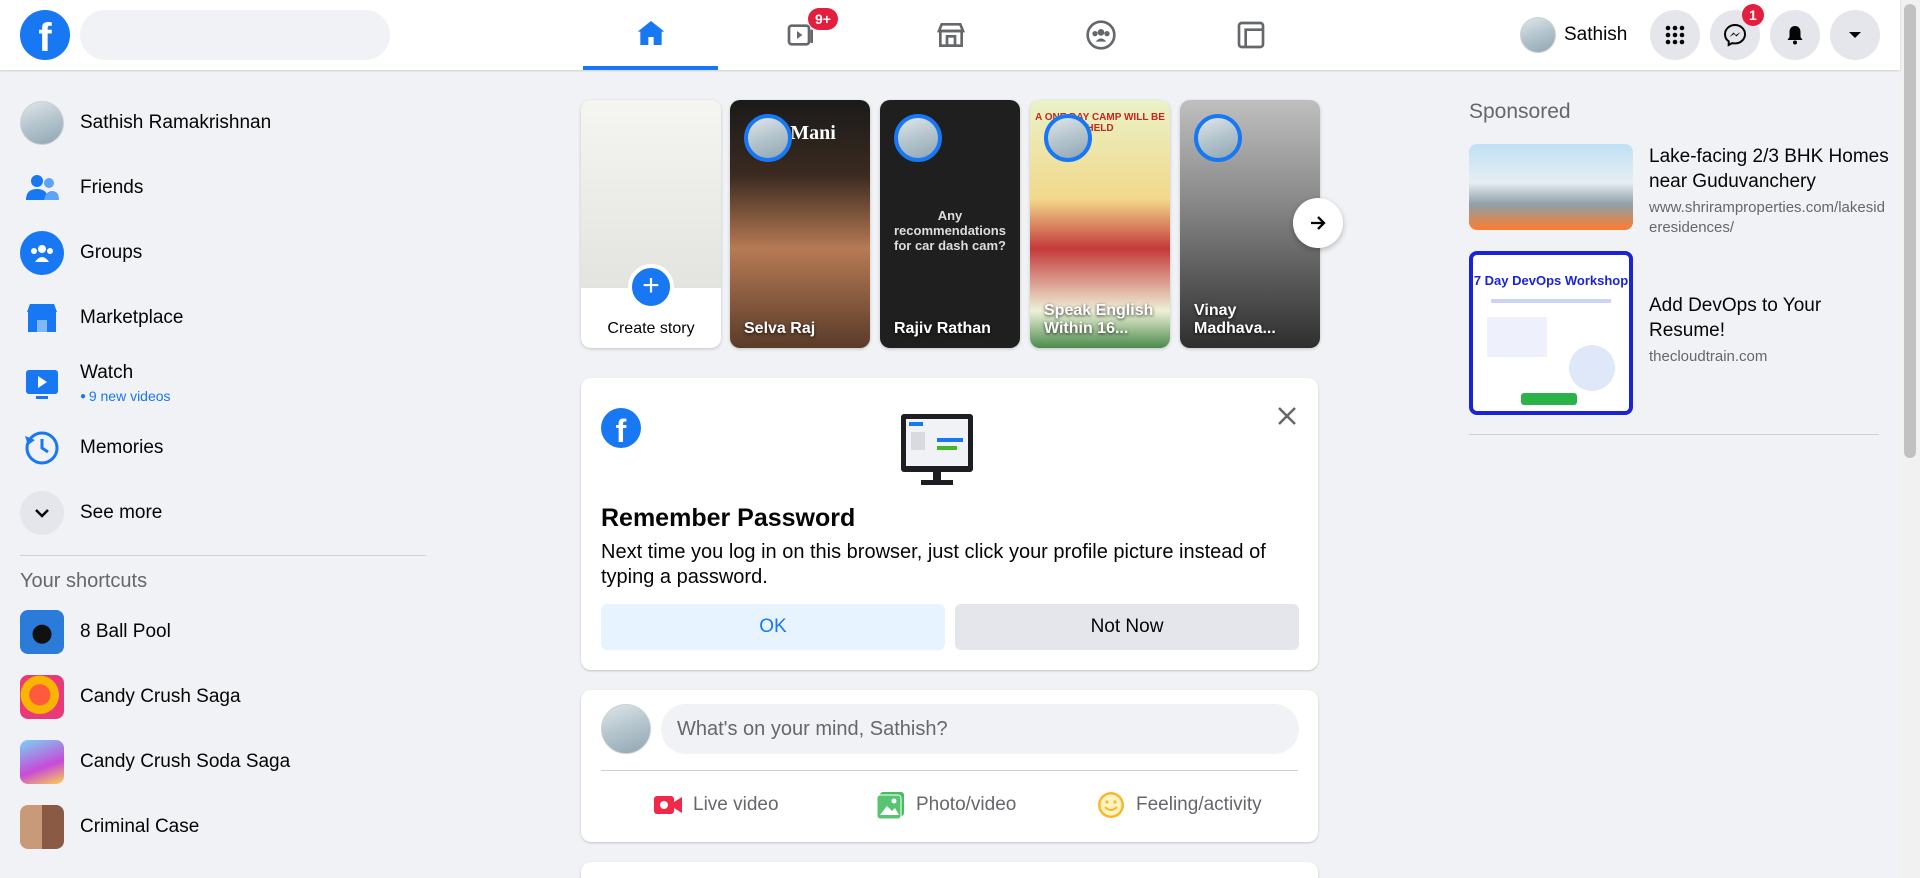 The width and height of the screenshot is (1920, 878). Describe the element at coordinates (773, 627) in the screenshot. I see `ok-button: OK` at that location.